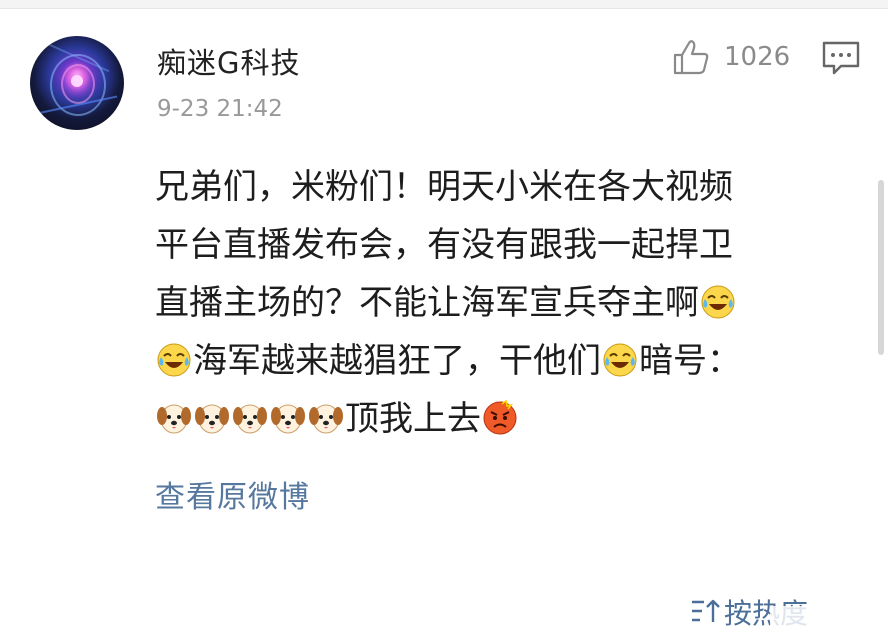  Describe the element at coordinates (413, 419) in the screenshot. I see `content-text: 顶我上去` at that location.